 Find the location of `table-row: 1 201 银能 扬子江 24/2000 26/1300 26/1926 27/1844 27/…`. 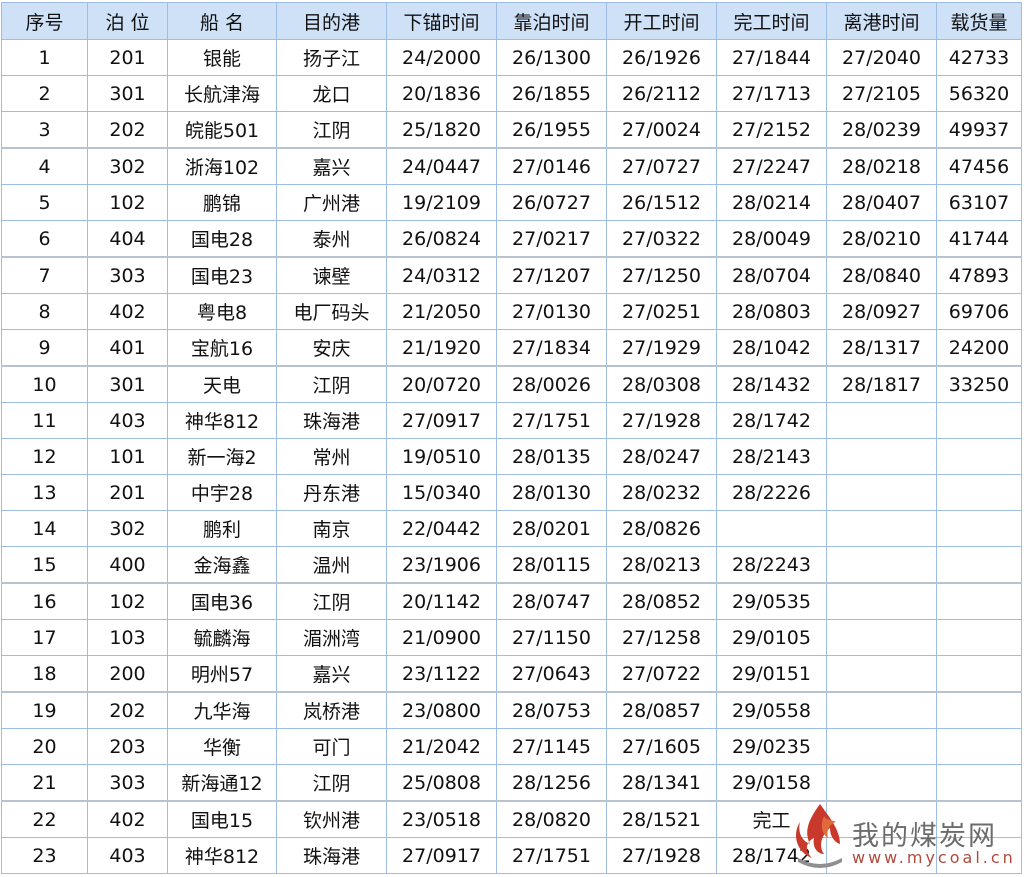

table-row: 1 201 银能 扬子江 24/2000 26/1300 26/1926 27/1844 27/… is located at coordinates (511, 57).